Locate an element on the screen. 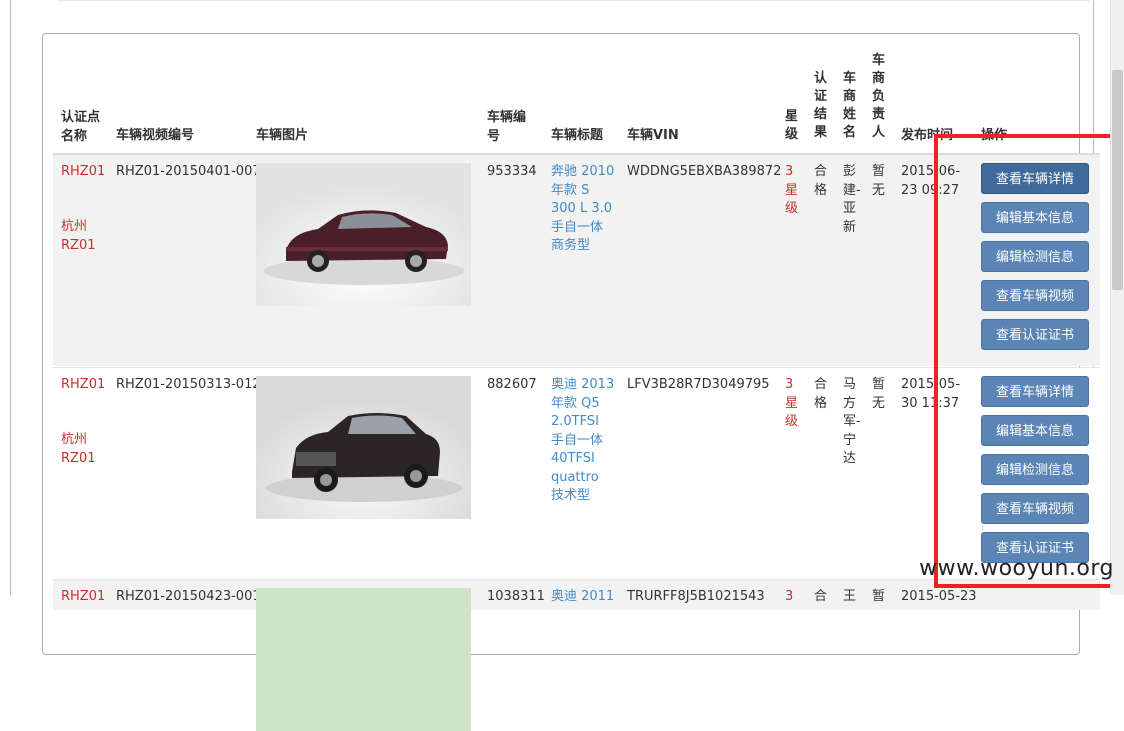  dealer-name: 马方军-宁达 is located at coordinates (852, 421).